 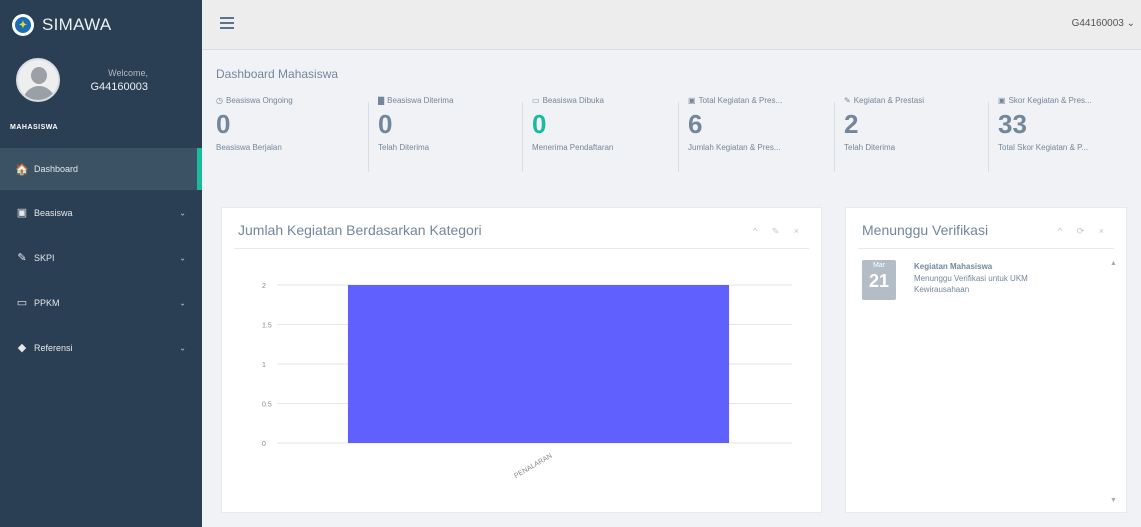 I want to click on brand: ✦ SIMAWA, so click(x=101, y=25).